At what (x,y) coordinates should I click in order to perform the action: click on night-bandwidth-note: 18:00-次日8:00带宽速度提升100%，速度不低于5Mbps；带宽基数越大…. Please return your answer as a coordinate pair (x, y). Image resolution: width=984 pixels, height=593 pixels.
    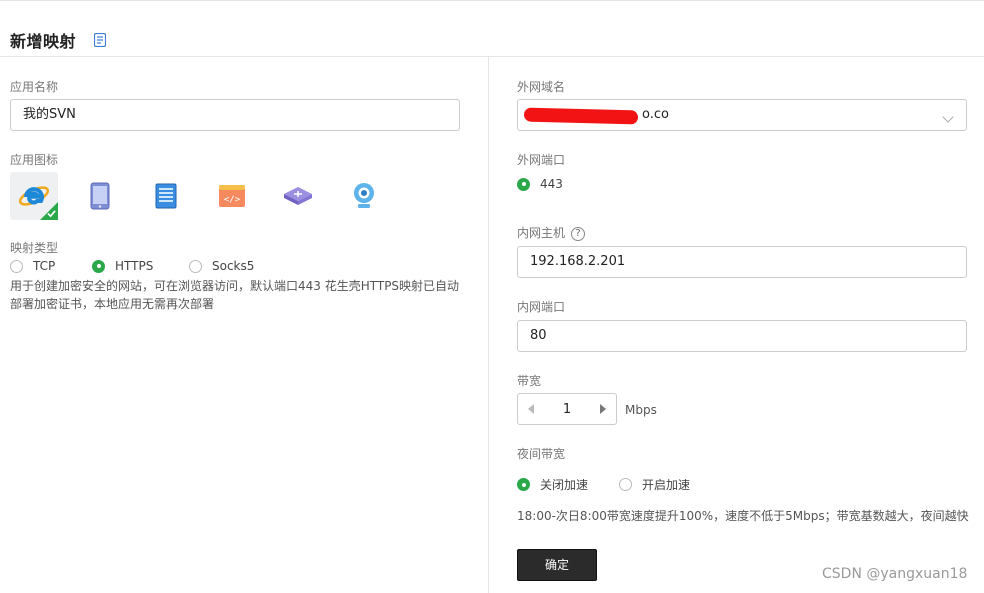
    Looking at the image, I should click on (743, 516).